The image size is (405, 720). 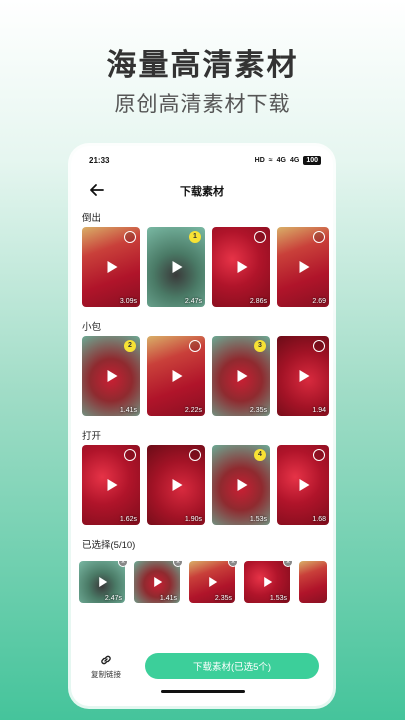 I want to click on section-dakai: 打开 1.62s 1.90s 4 1.53s 1.68, so click(x=202, y=476).